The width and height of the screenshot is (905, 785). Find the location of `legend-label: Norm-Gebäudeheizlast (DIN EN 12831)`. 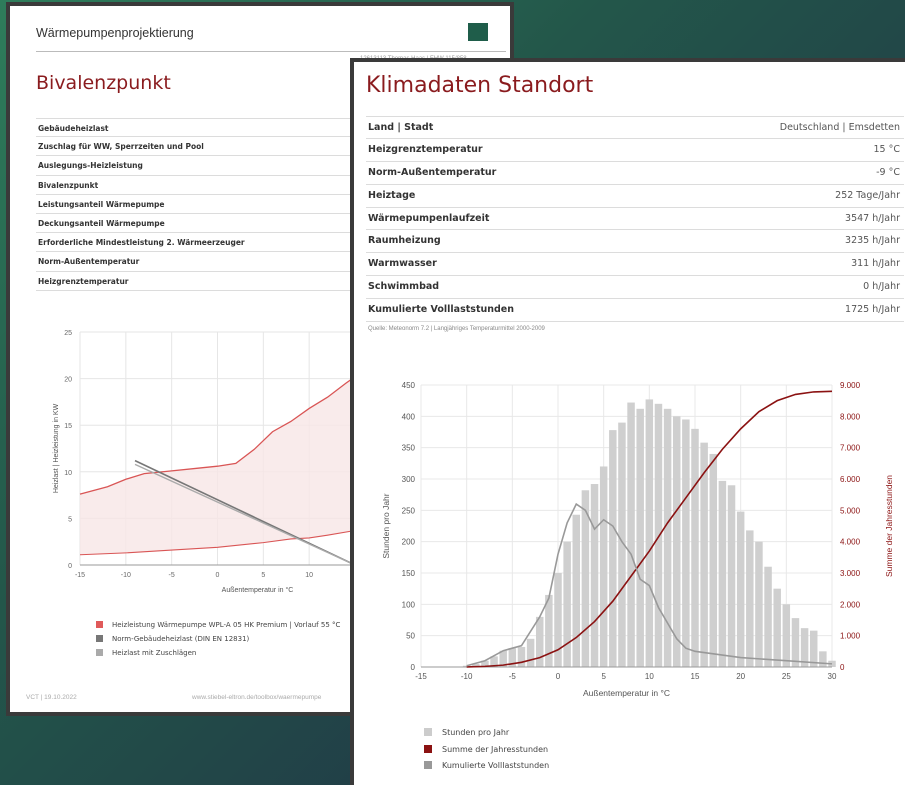

legend-label: Norm-Gebäudeheizlast (DIN EN 12831) is located at coordinates (181, 639).